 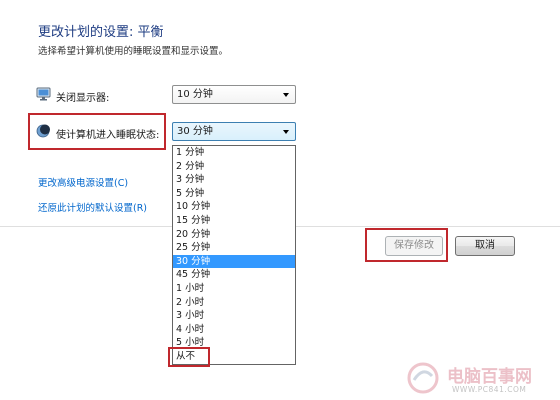 What do you see at coordinates (97, 131) in the screenshot?
I see `highlight-box-sleep-label` at bounding box center [97, 131].